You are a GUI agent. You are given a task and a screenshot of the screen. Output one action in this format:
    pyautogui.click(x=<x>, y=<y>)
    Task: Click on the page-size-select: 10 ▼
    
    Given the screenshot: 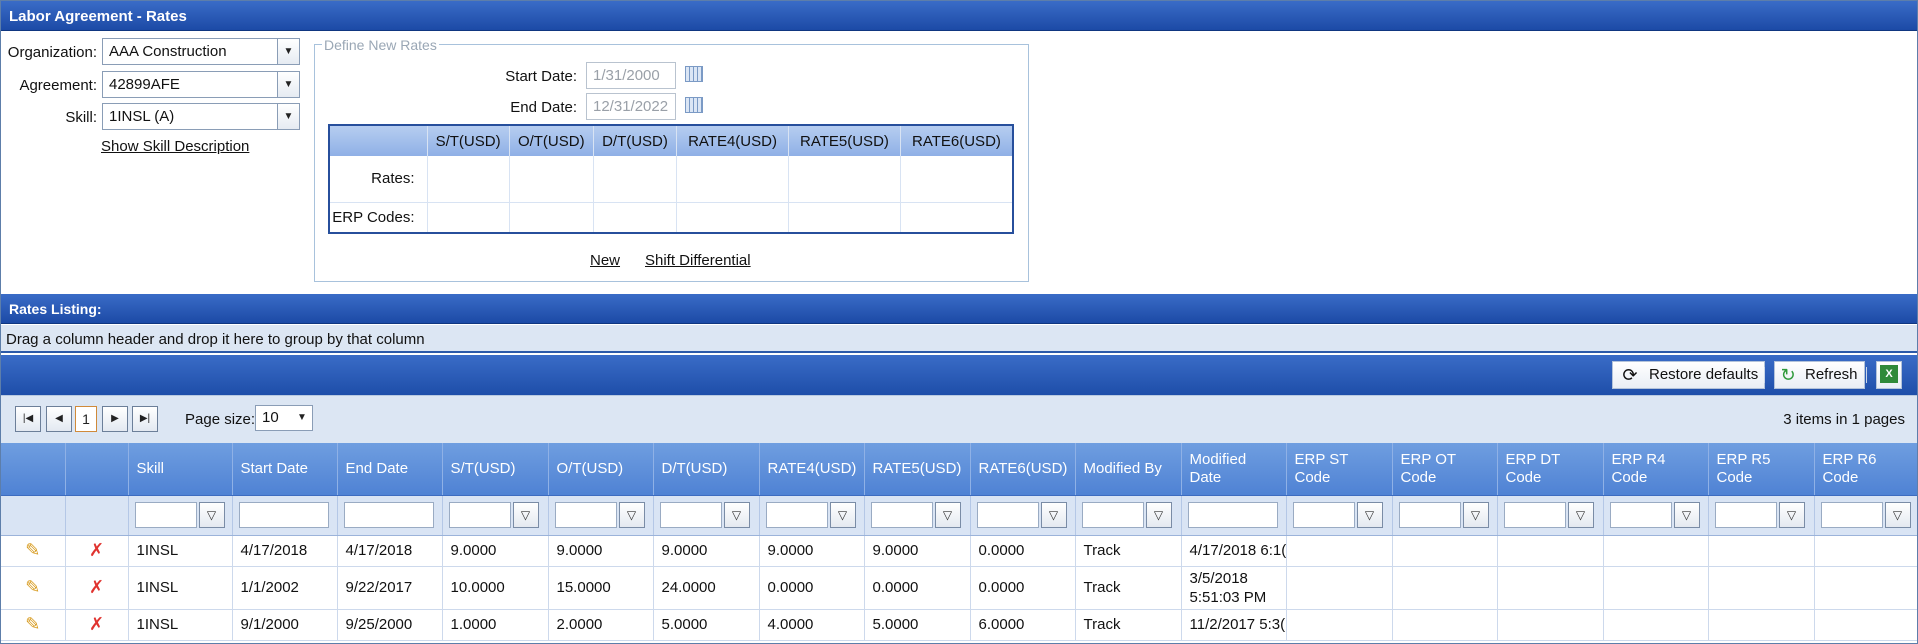 What is the action you would take?
    pyautogui.click(x=284, y=418)
    